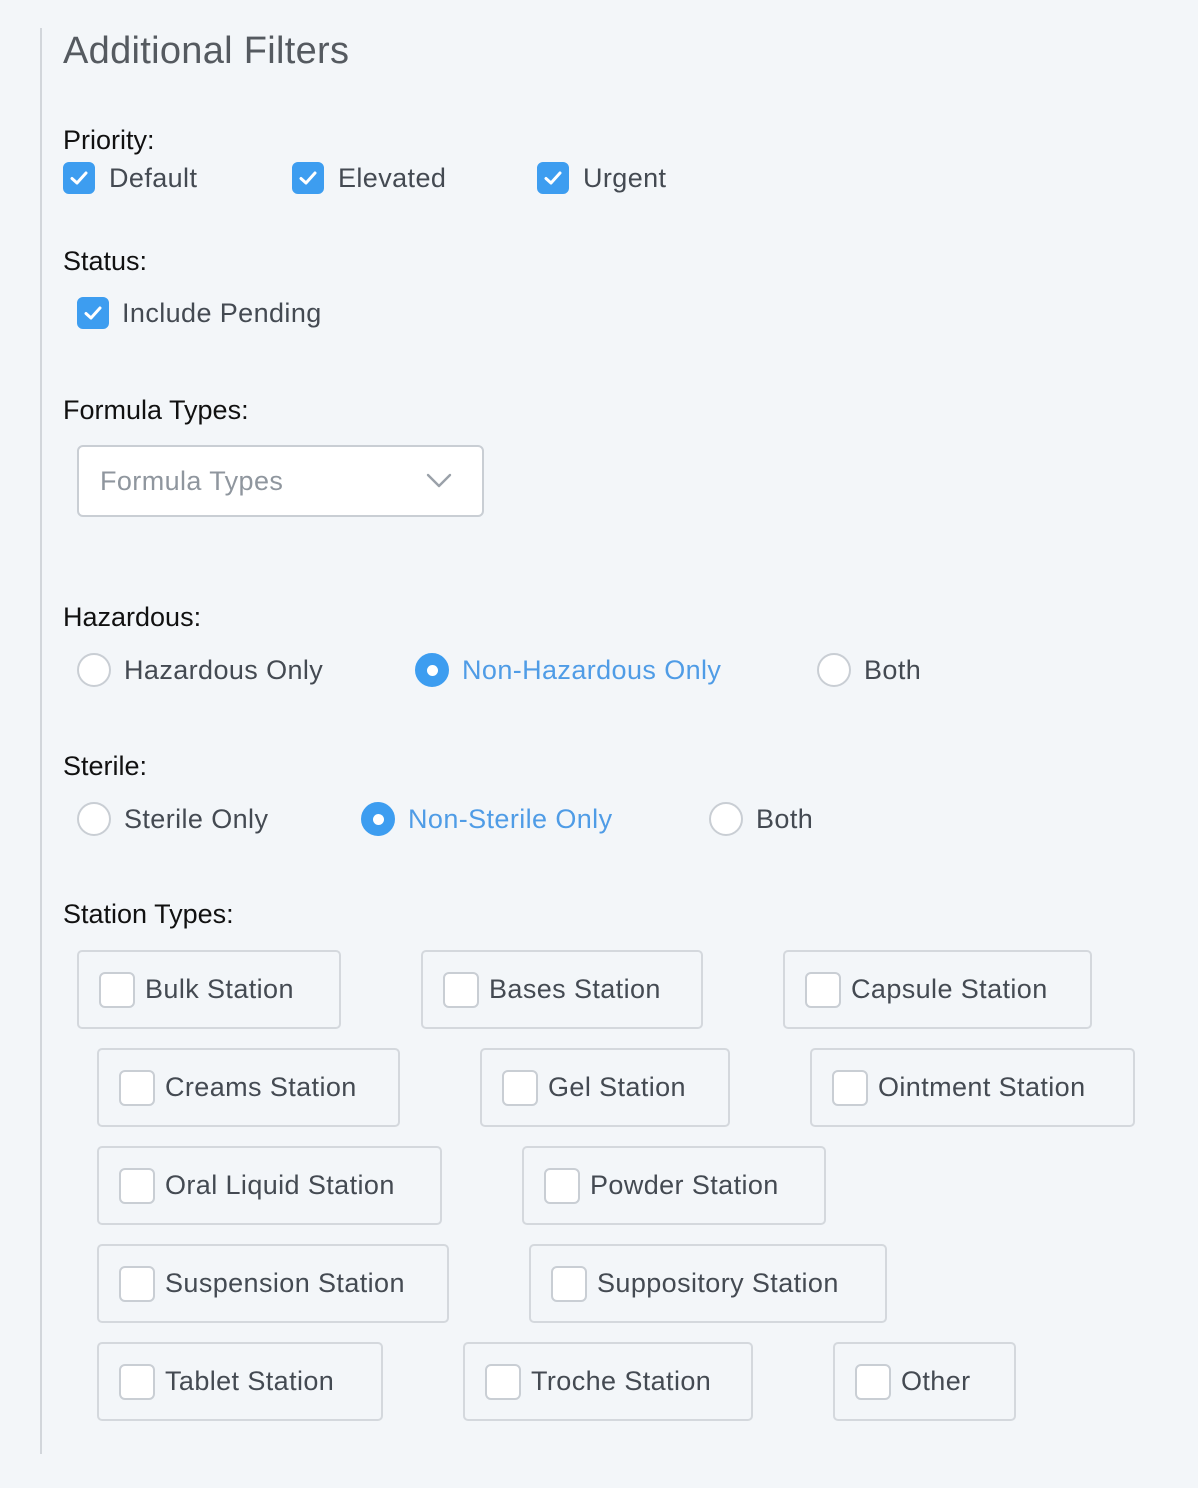  I want to click on sterile-only-radio: Sterile Only, so click(172, 819).